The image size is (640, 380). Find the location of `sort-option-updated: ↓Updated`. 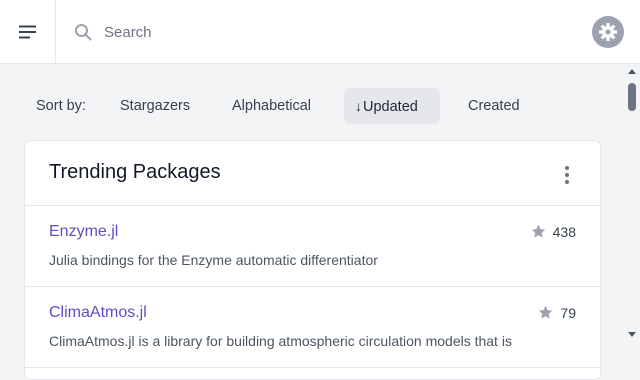

sort-option-updated: ↓Updated is located at coordinates (392, 106).